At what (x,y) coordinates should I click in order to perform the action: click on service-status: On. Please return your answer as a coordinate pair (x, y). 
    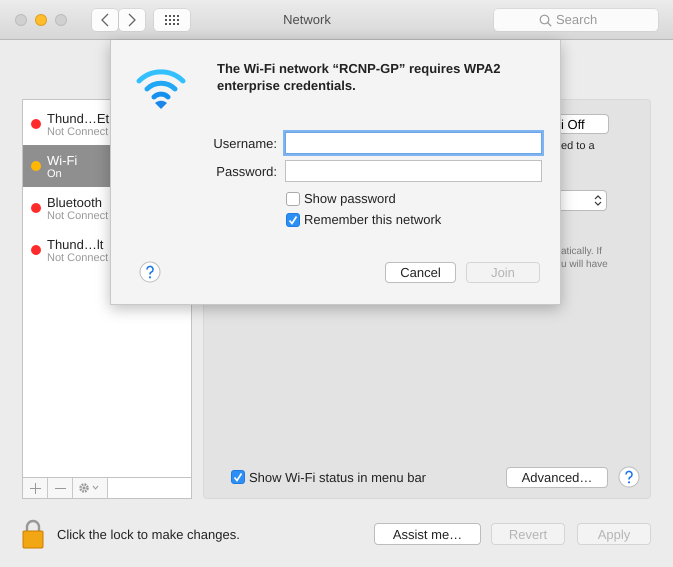
    Looking at the image, I should click on (55, 174).